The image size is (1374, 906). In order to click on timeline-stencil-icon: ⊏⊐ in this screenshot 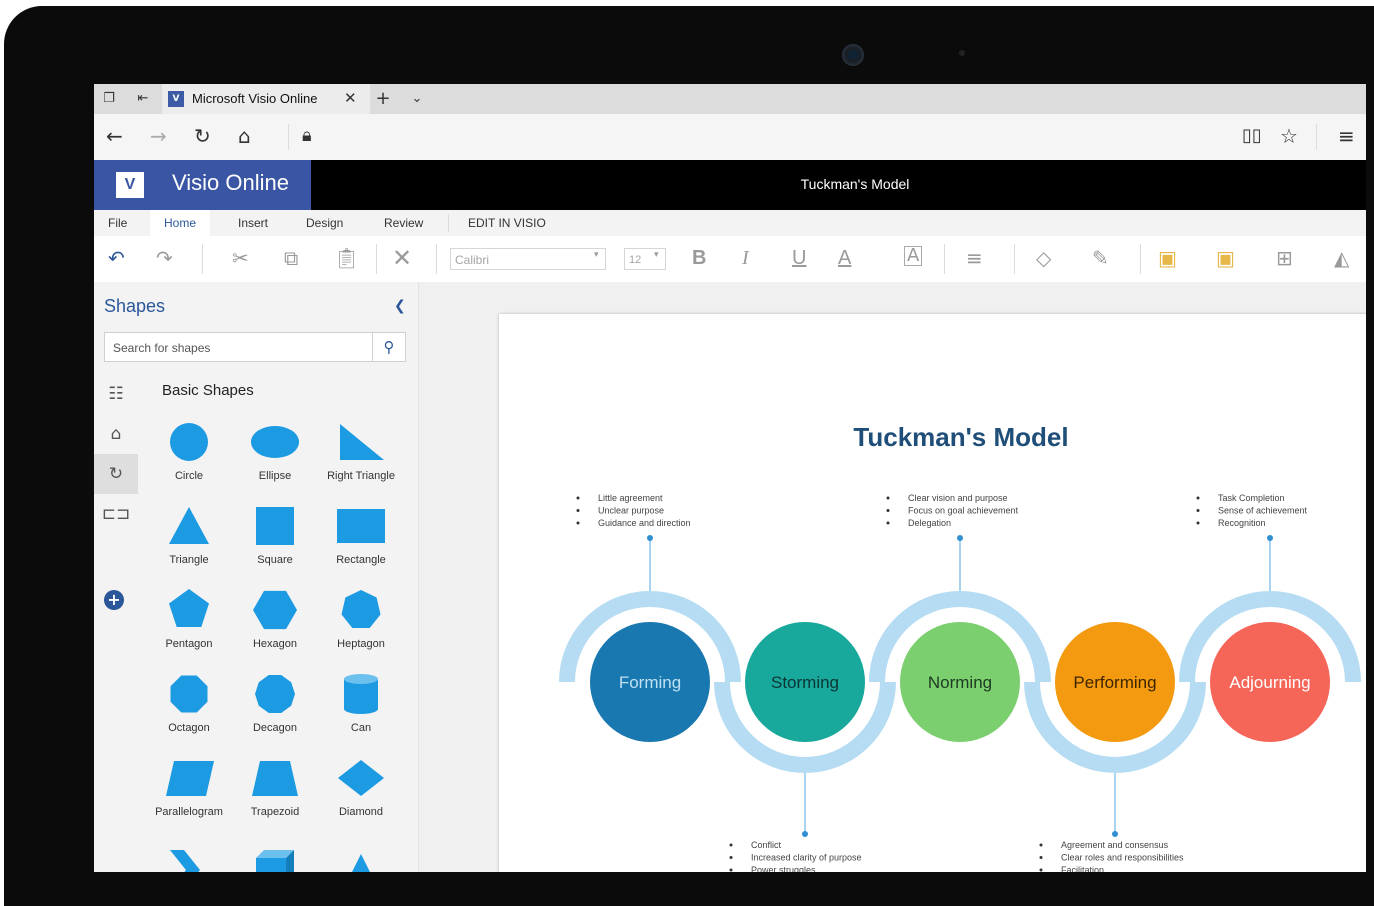, I will do `click(116, 514)`.